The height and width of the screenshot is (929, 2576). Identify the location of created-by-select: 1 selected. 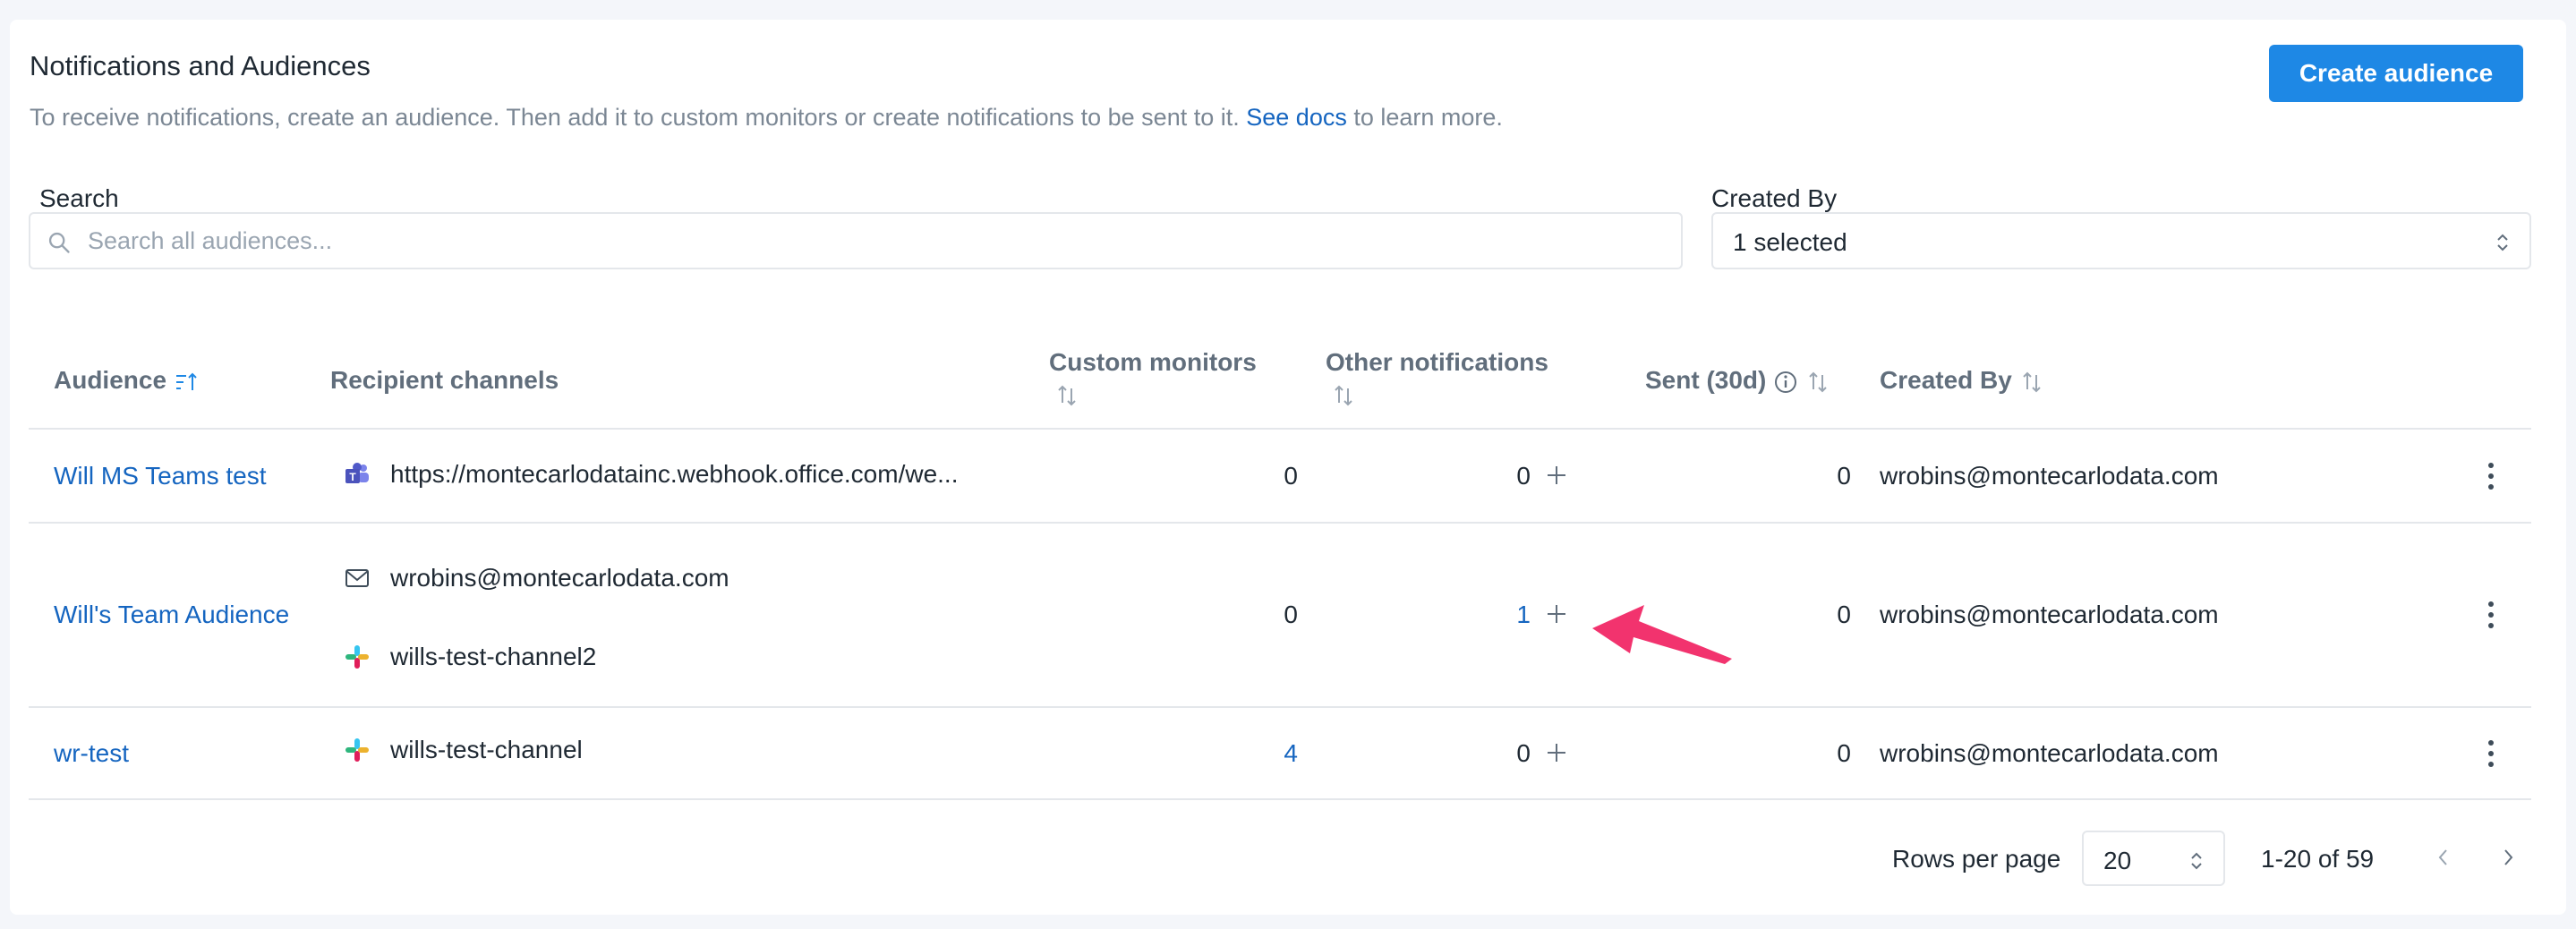
(2121, 240).